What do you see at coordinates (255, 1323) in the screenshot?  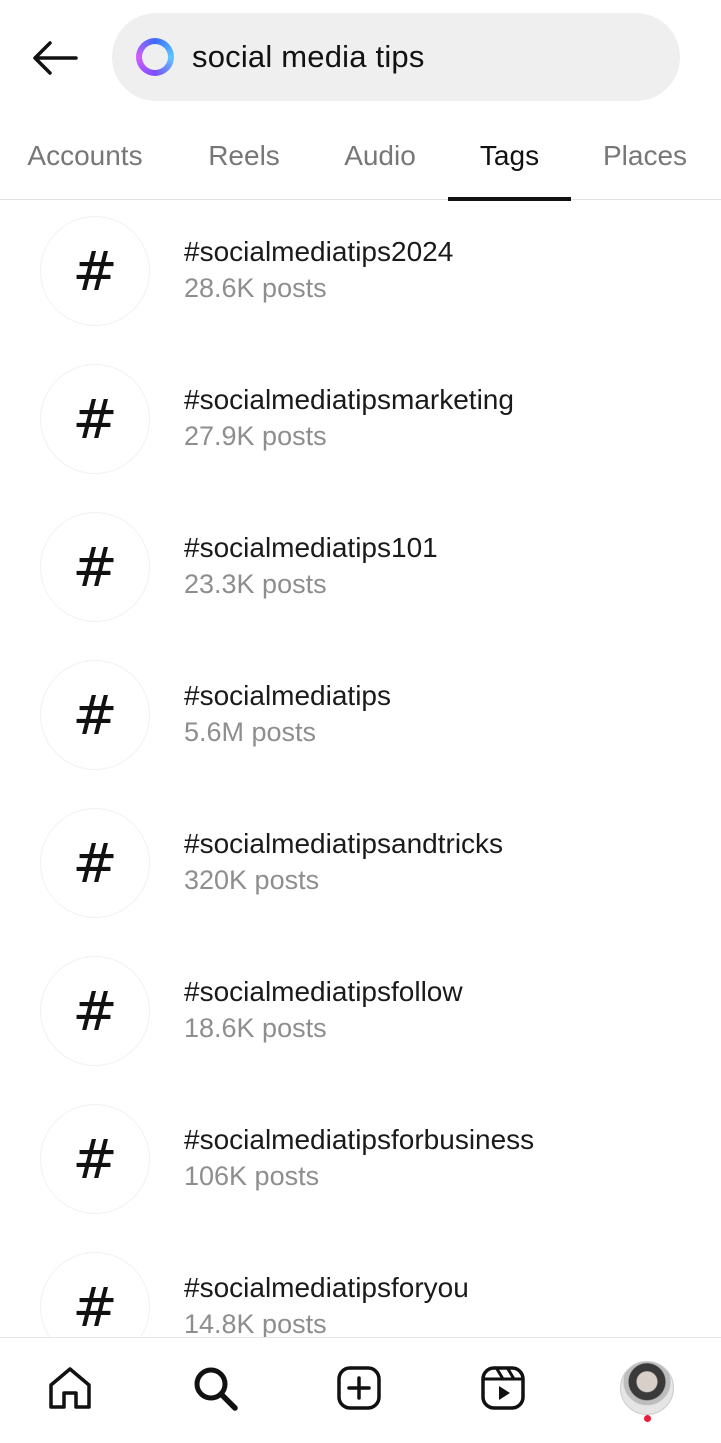 I see `tag-post-count: 14.8K posts` at bounding box center [255, 1323].